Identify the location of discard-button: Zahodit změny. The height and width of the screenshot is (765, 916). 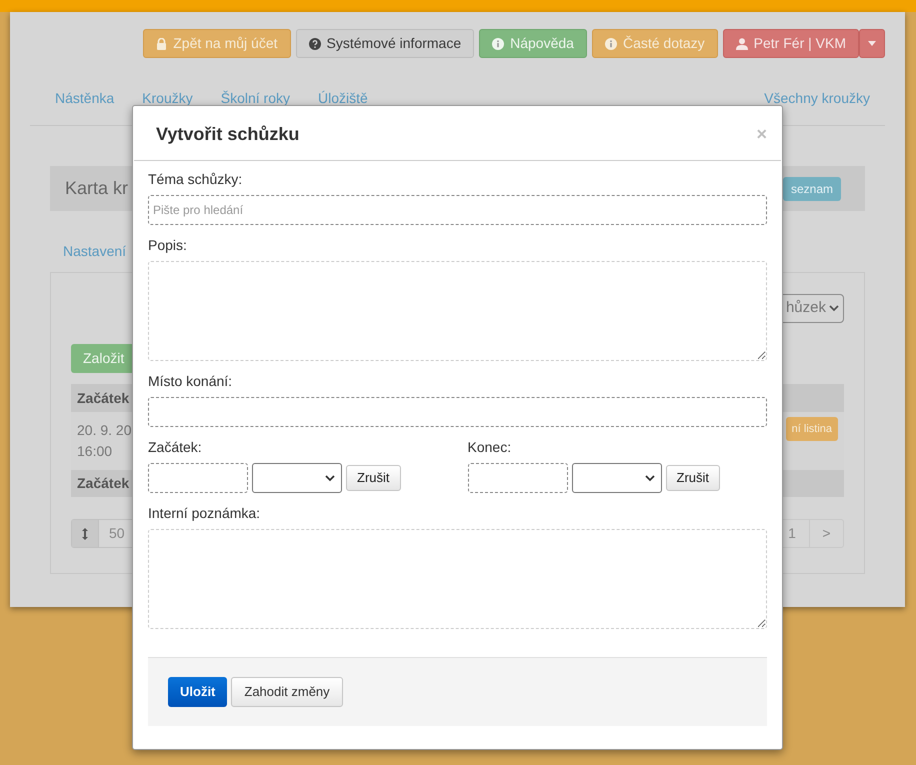
(287, 692).